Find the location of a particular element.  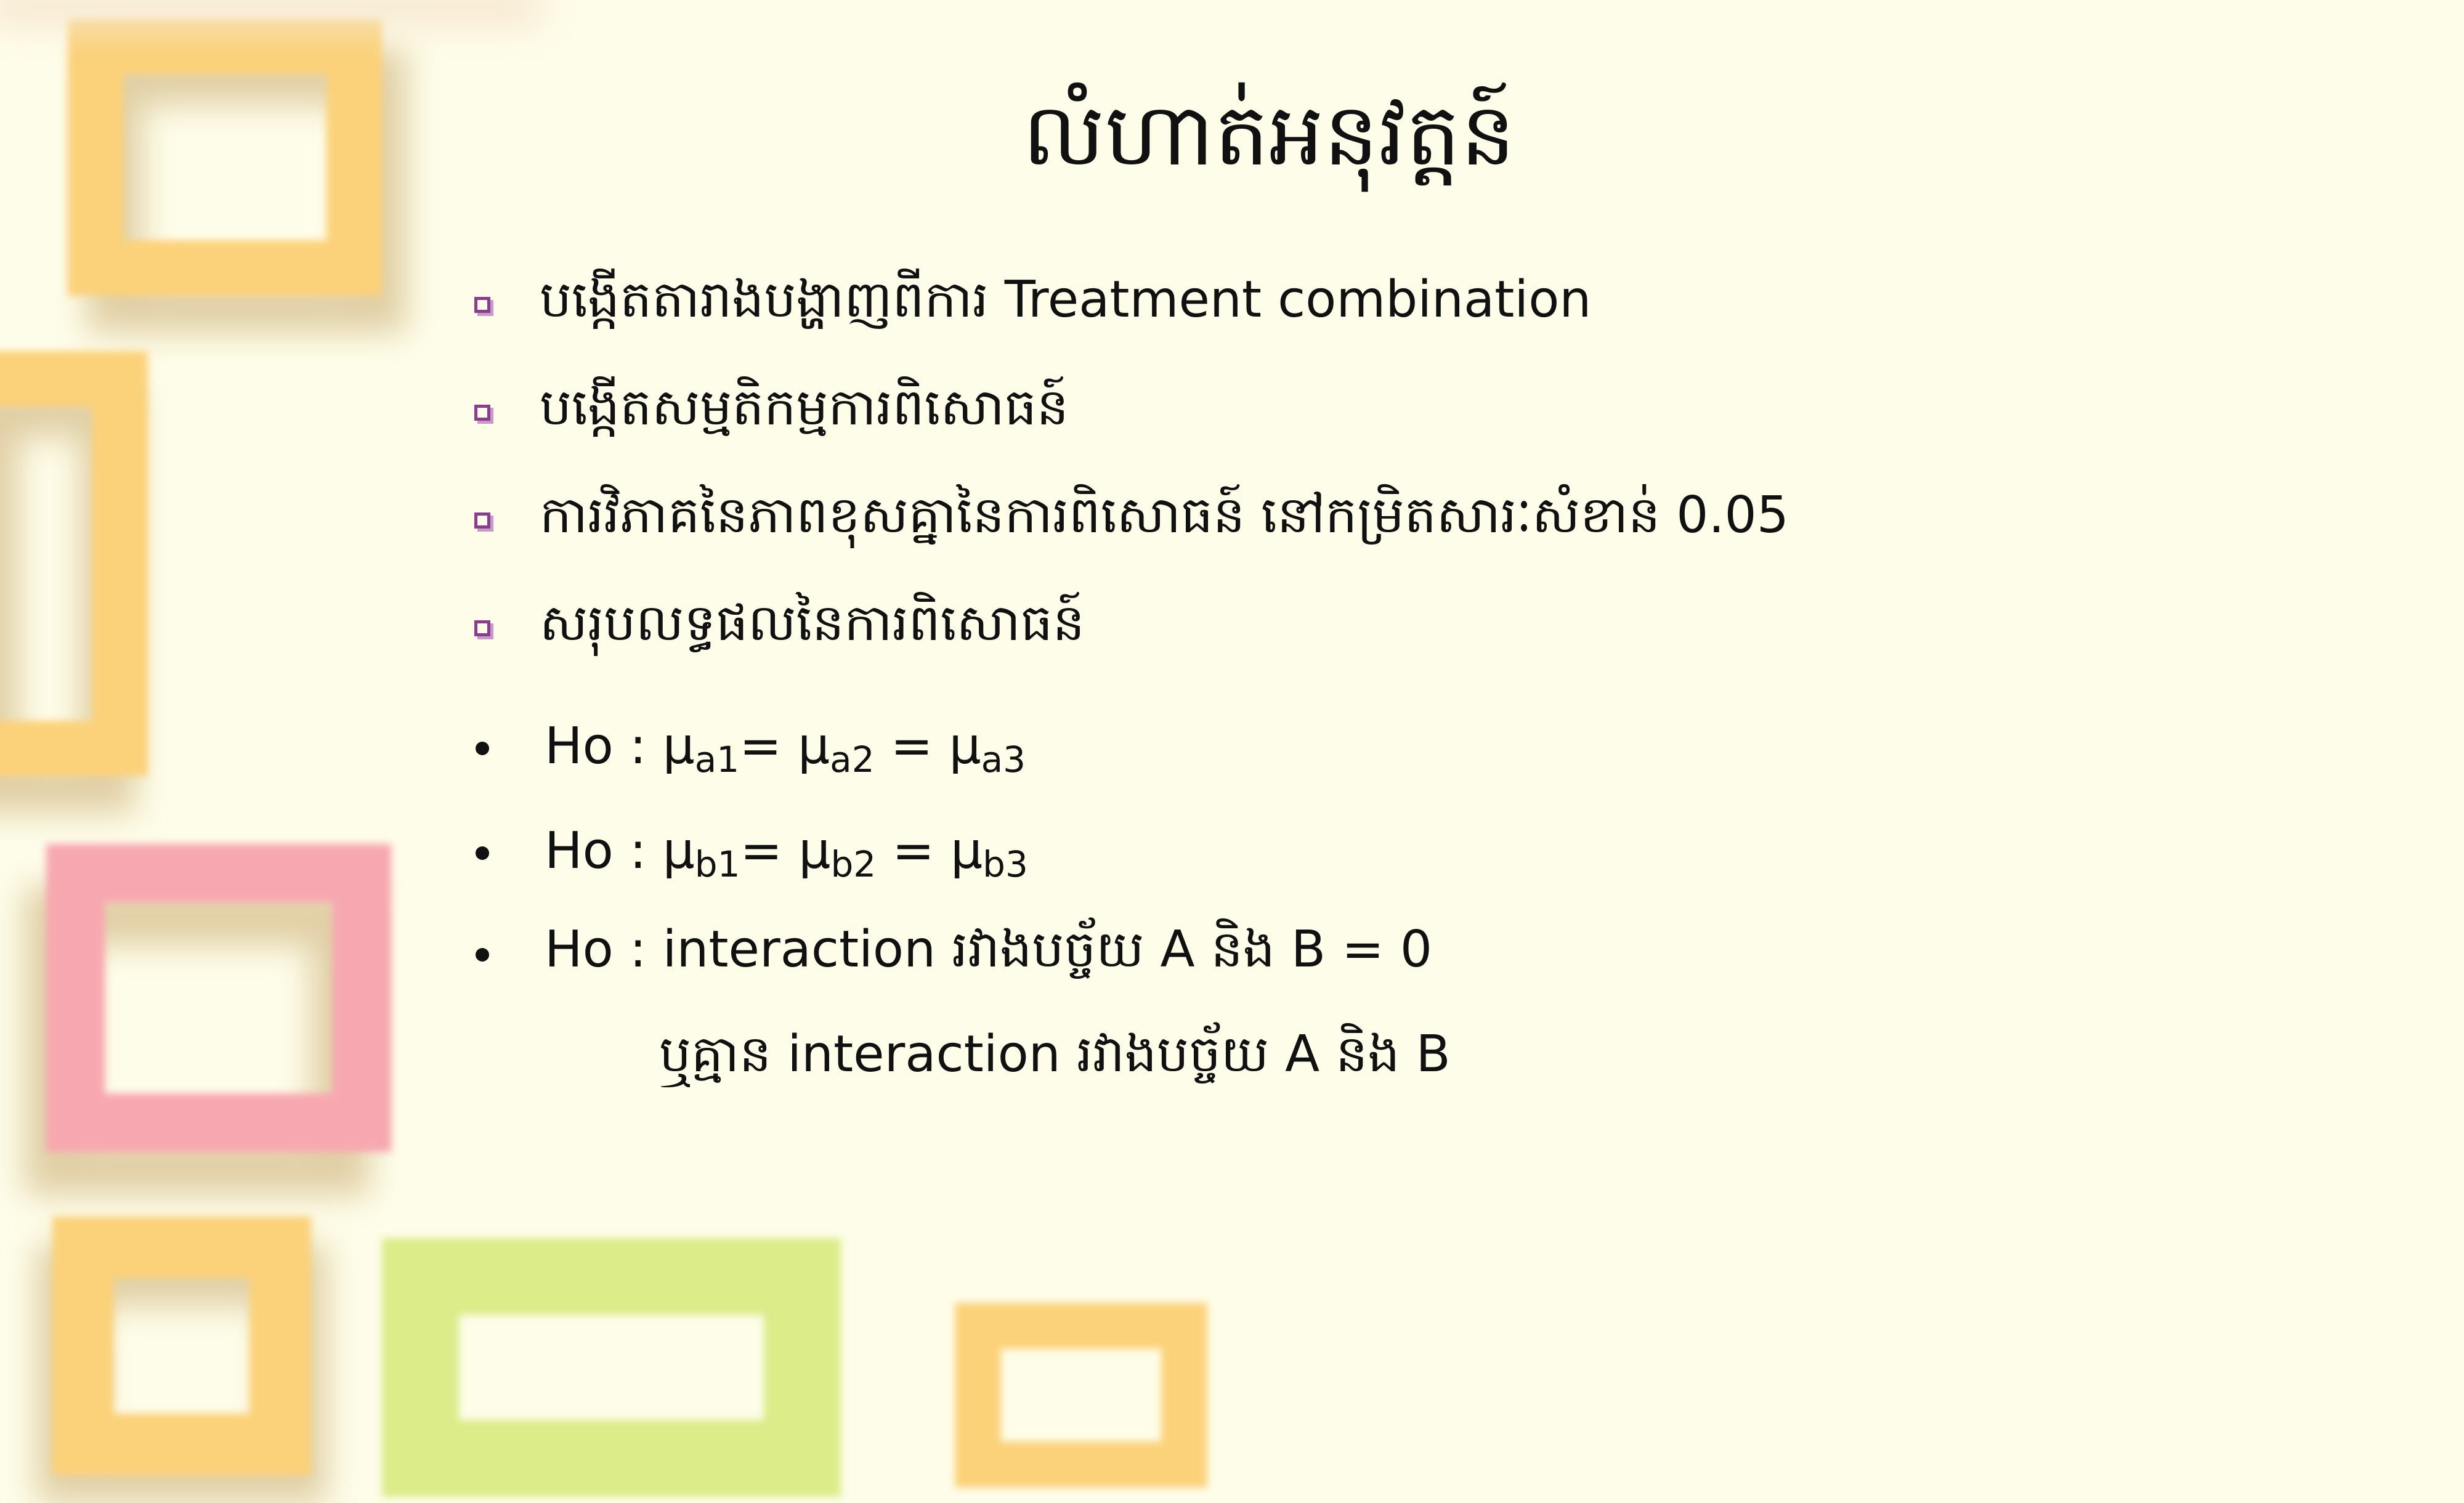

hypothesis-item: Ho : μb1= μb2 = μb3 is located at coordinates (751, 853).